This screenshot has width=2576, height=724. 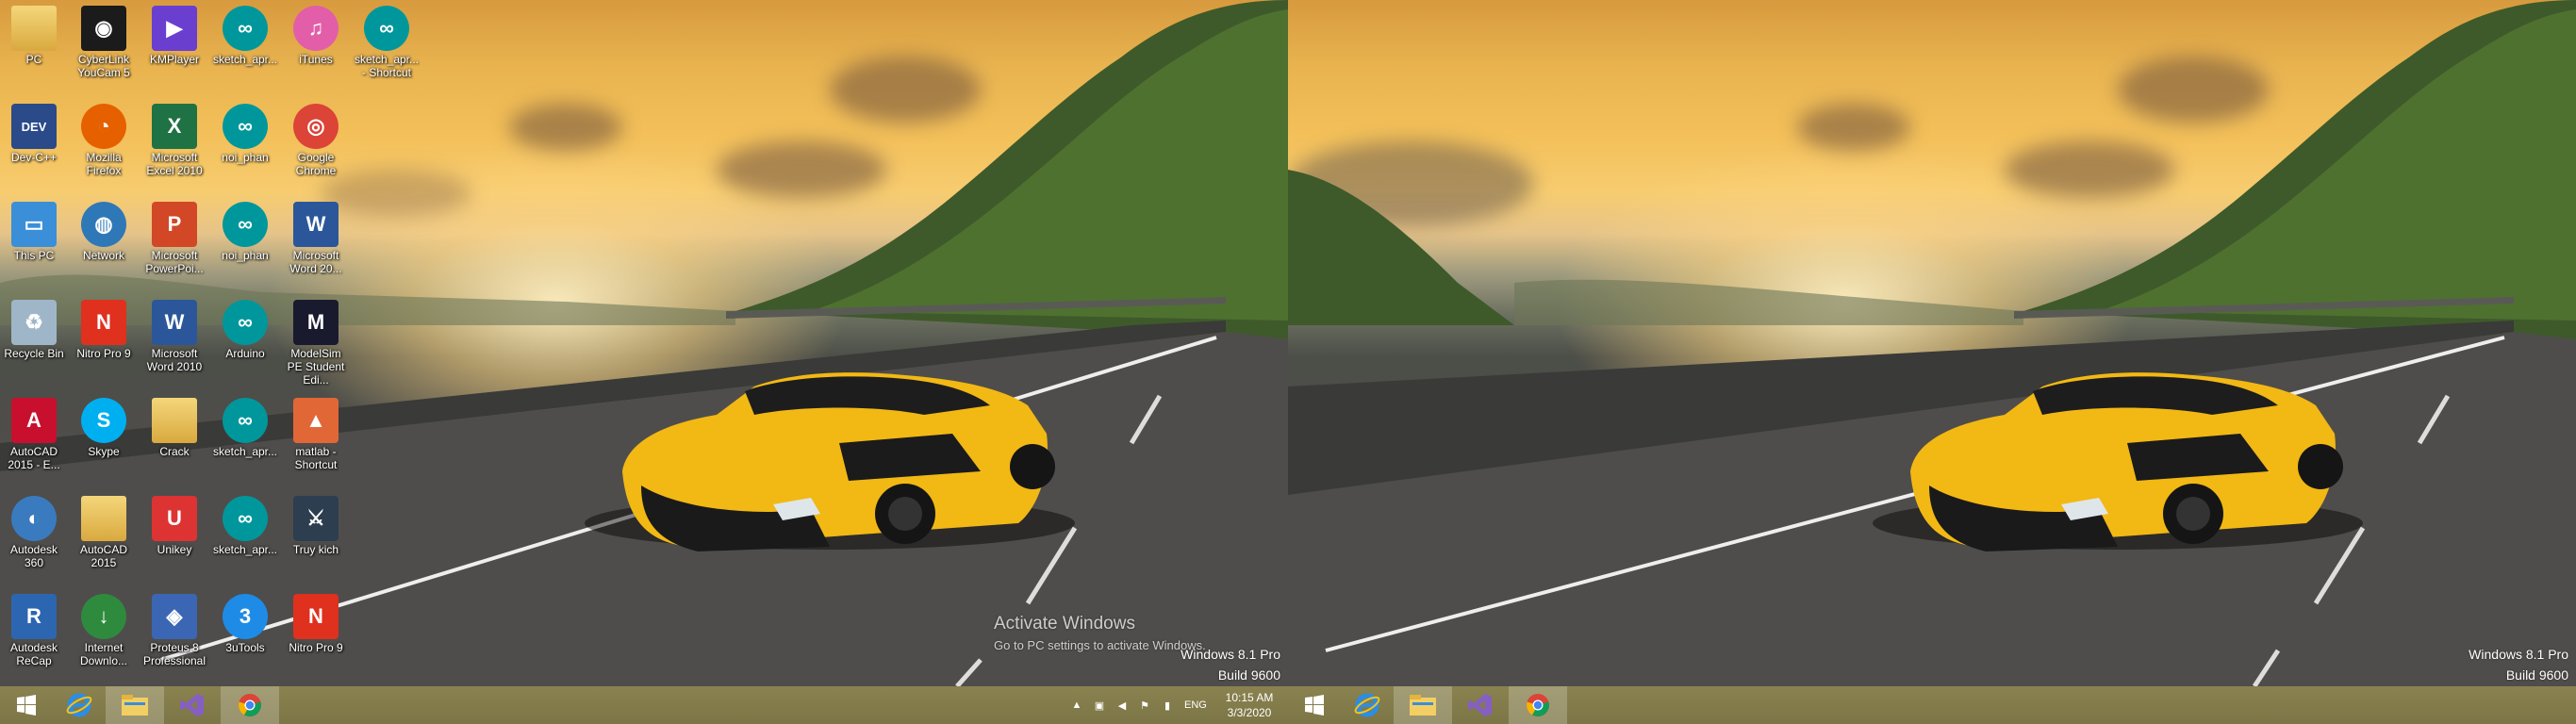 What do you see at coordinates (316, 28) in the screenshot?
I see `itunes-icon: ♫` at bounding box center [316, 28].